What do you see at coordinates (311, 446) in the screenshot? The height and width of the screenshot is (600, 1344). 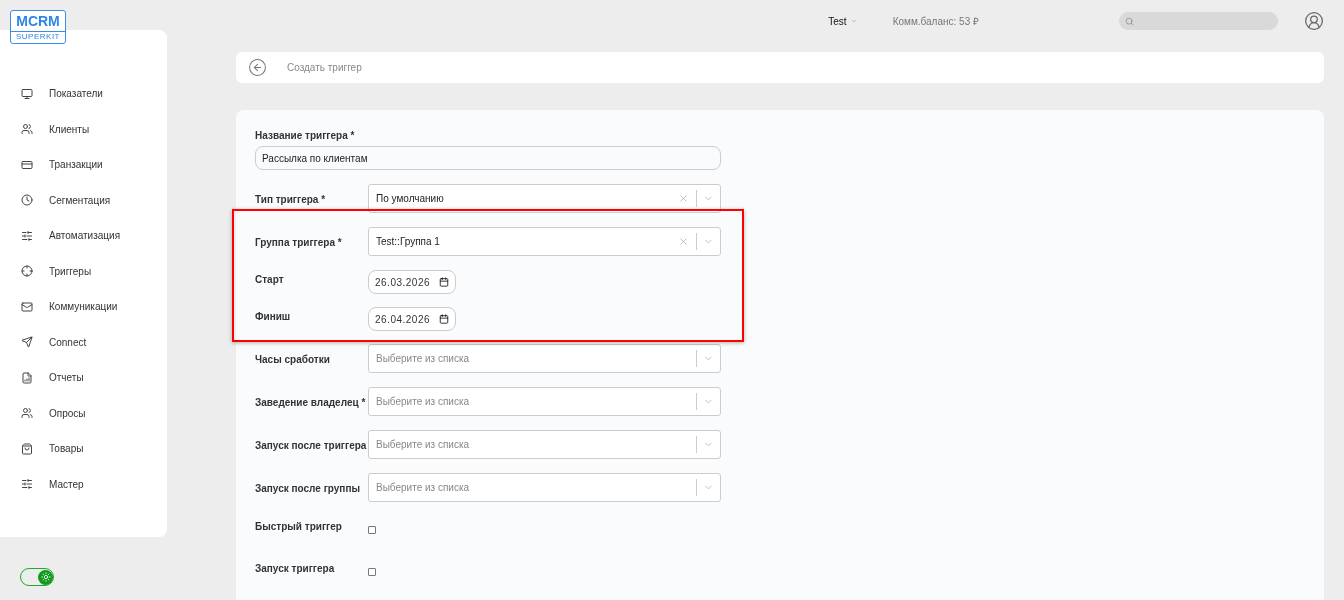 I see `field-label: Запуск после триггера` at bounding box center [311, 446].